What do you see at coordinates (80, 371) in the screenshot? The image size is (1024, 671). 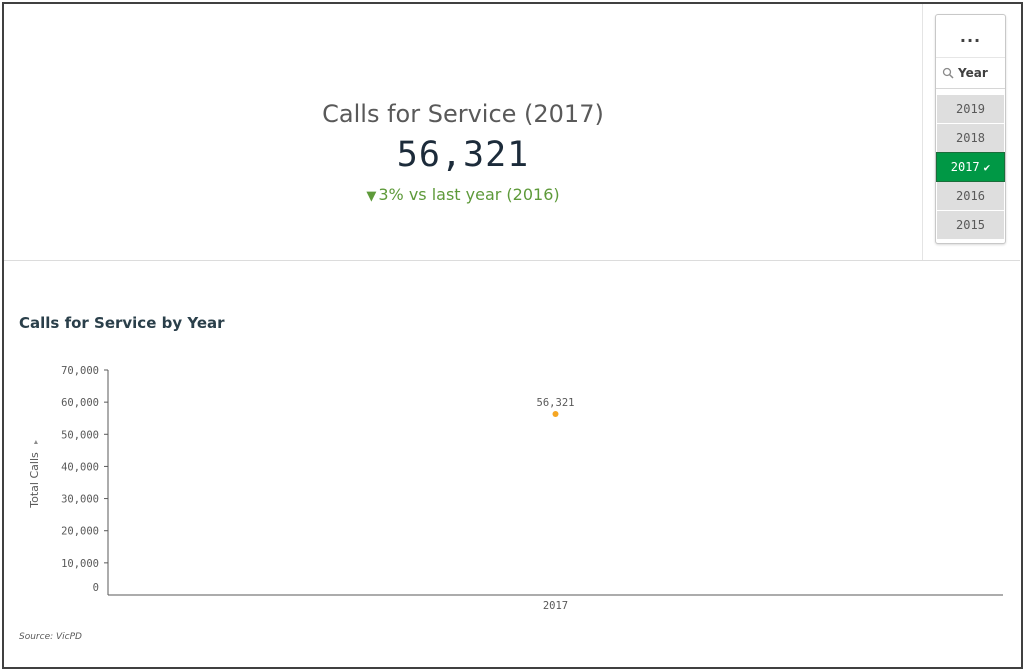 I see `y-tick-label: 70,000` at bounding box center [80, 371].